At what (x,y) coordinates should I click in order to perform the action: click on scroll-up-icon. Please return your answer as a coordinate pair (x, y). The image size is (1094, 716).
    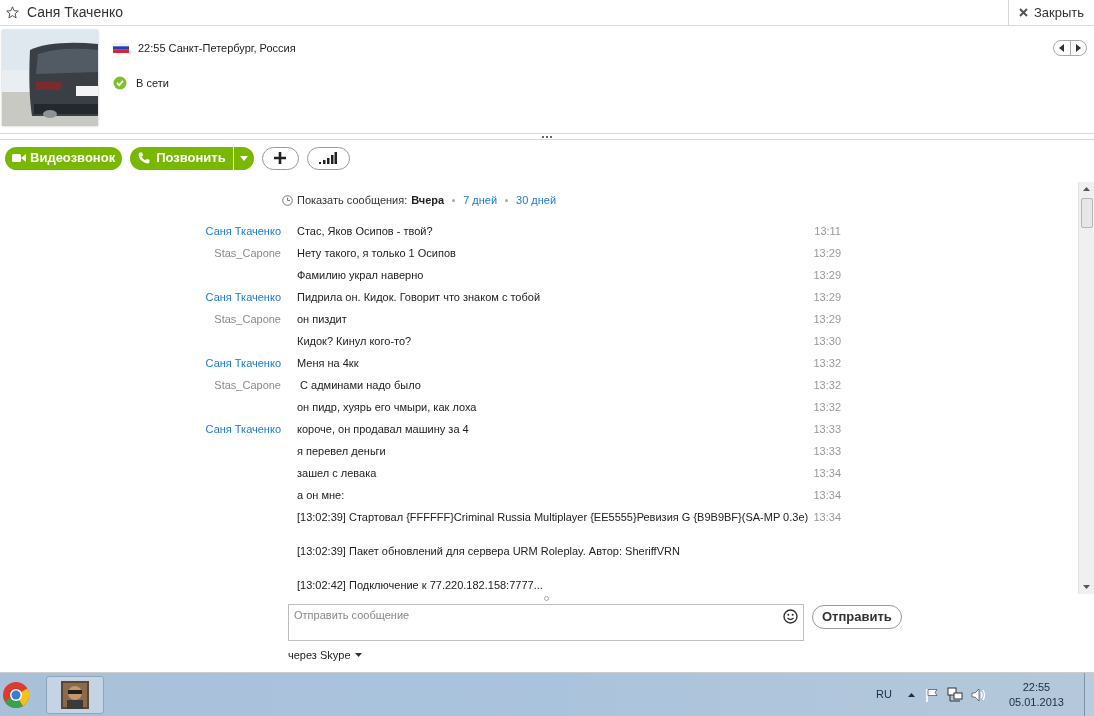
    Looking at the image, I should click on (1086, 189).